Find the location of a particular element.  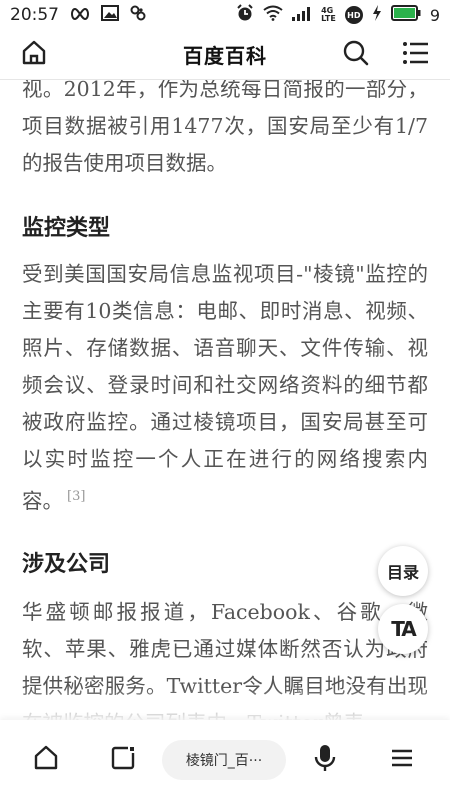

multiwindow-button is located at coordinates (123, 760).